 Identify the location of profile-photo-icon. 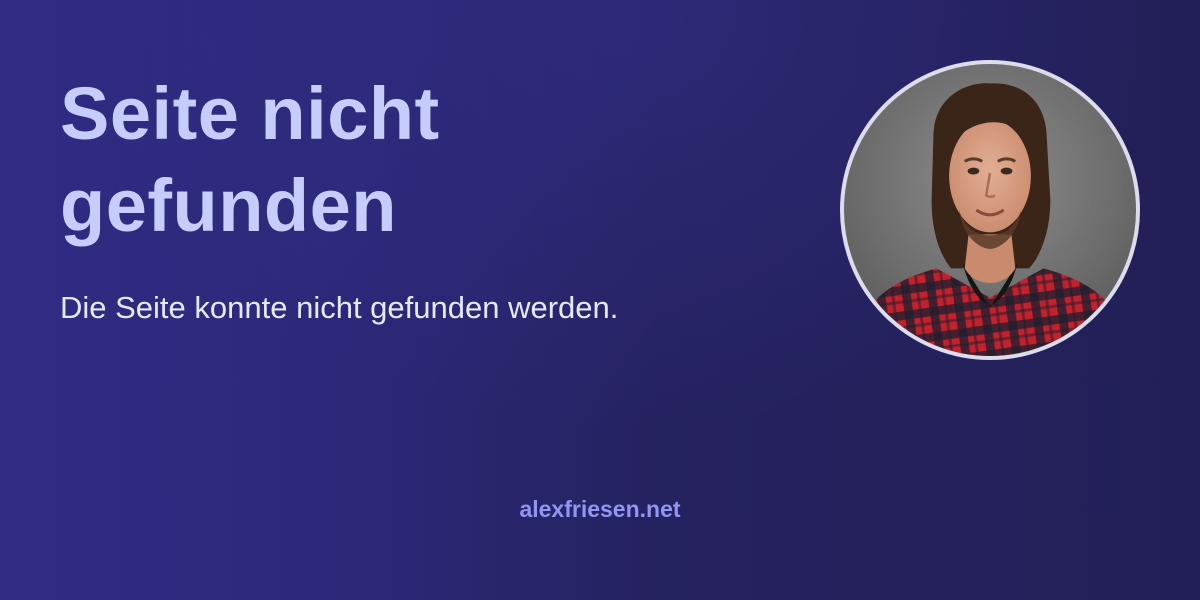
(991, 219).